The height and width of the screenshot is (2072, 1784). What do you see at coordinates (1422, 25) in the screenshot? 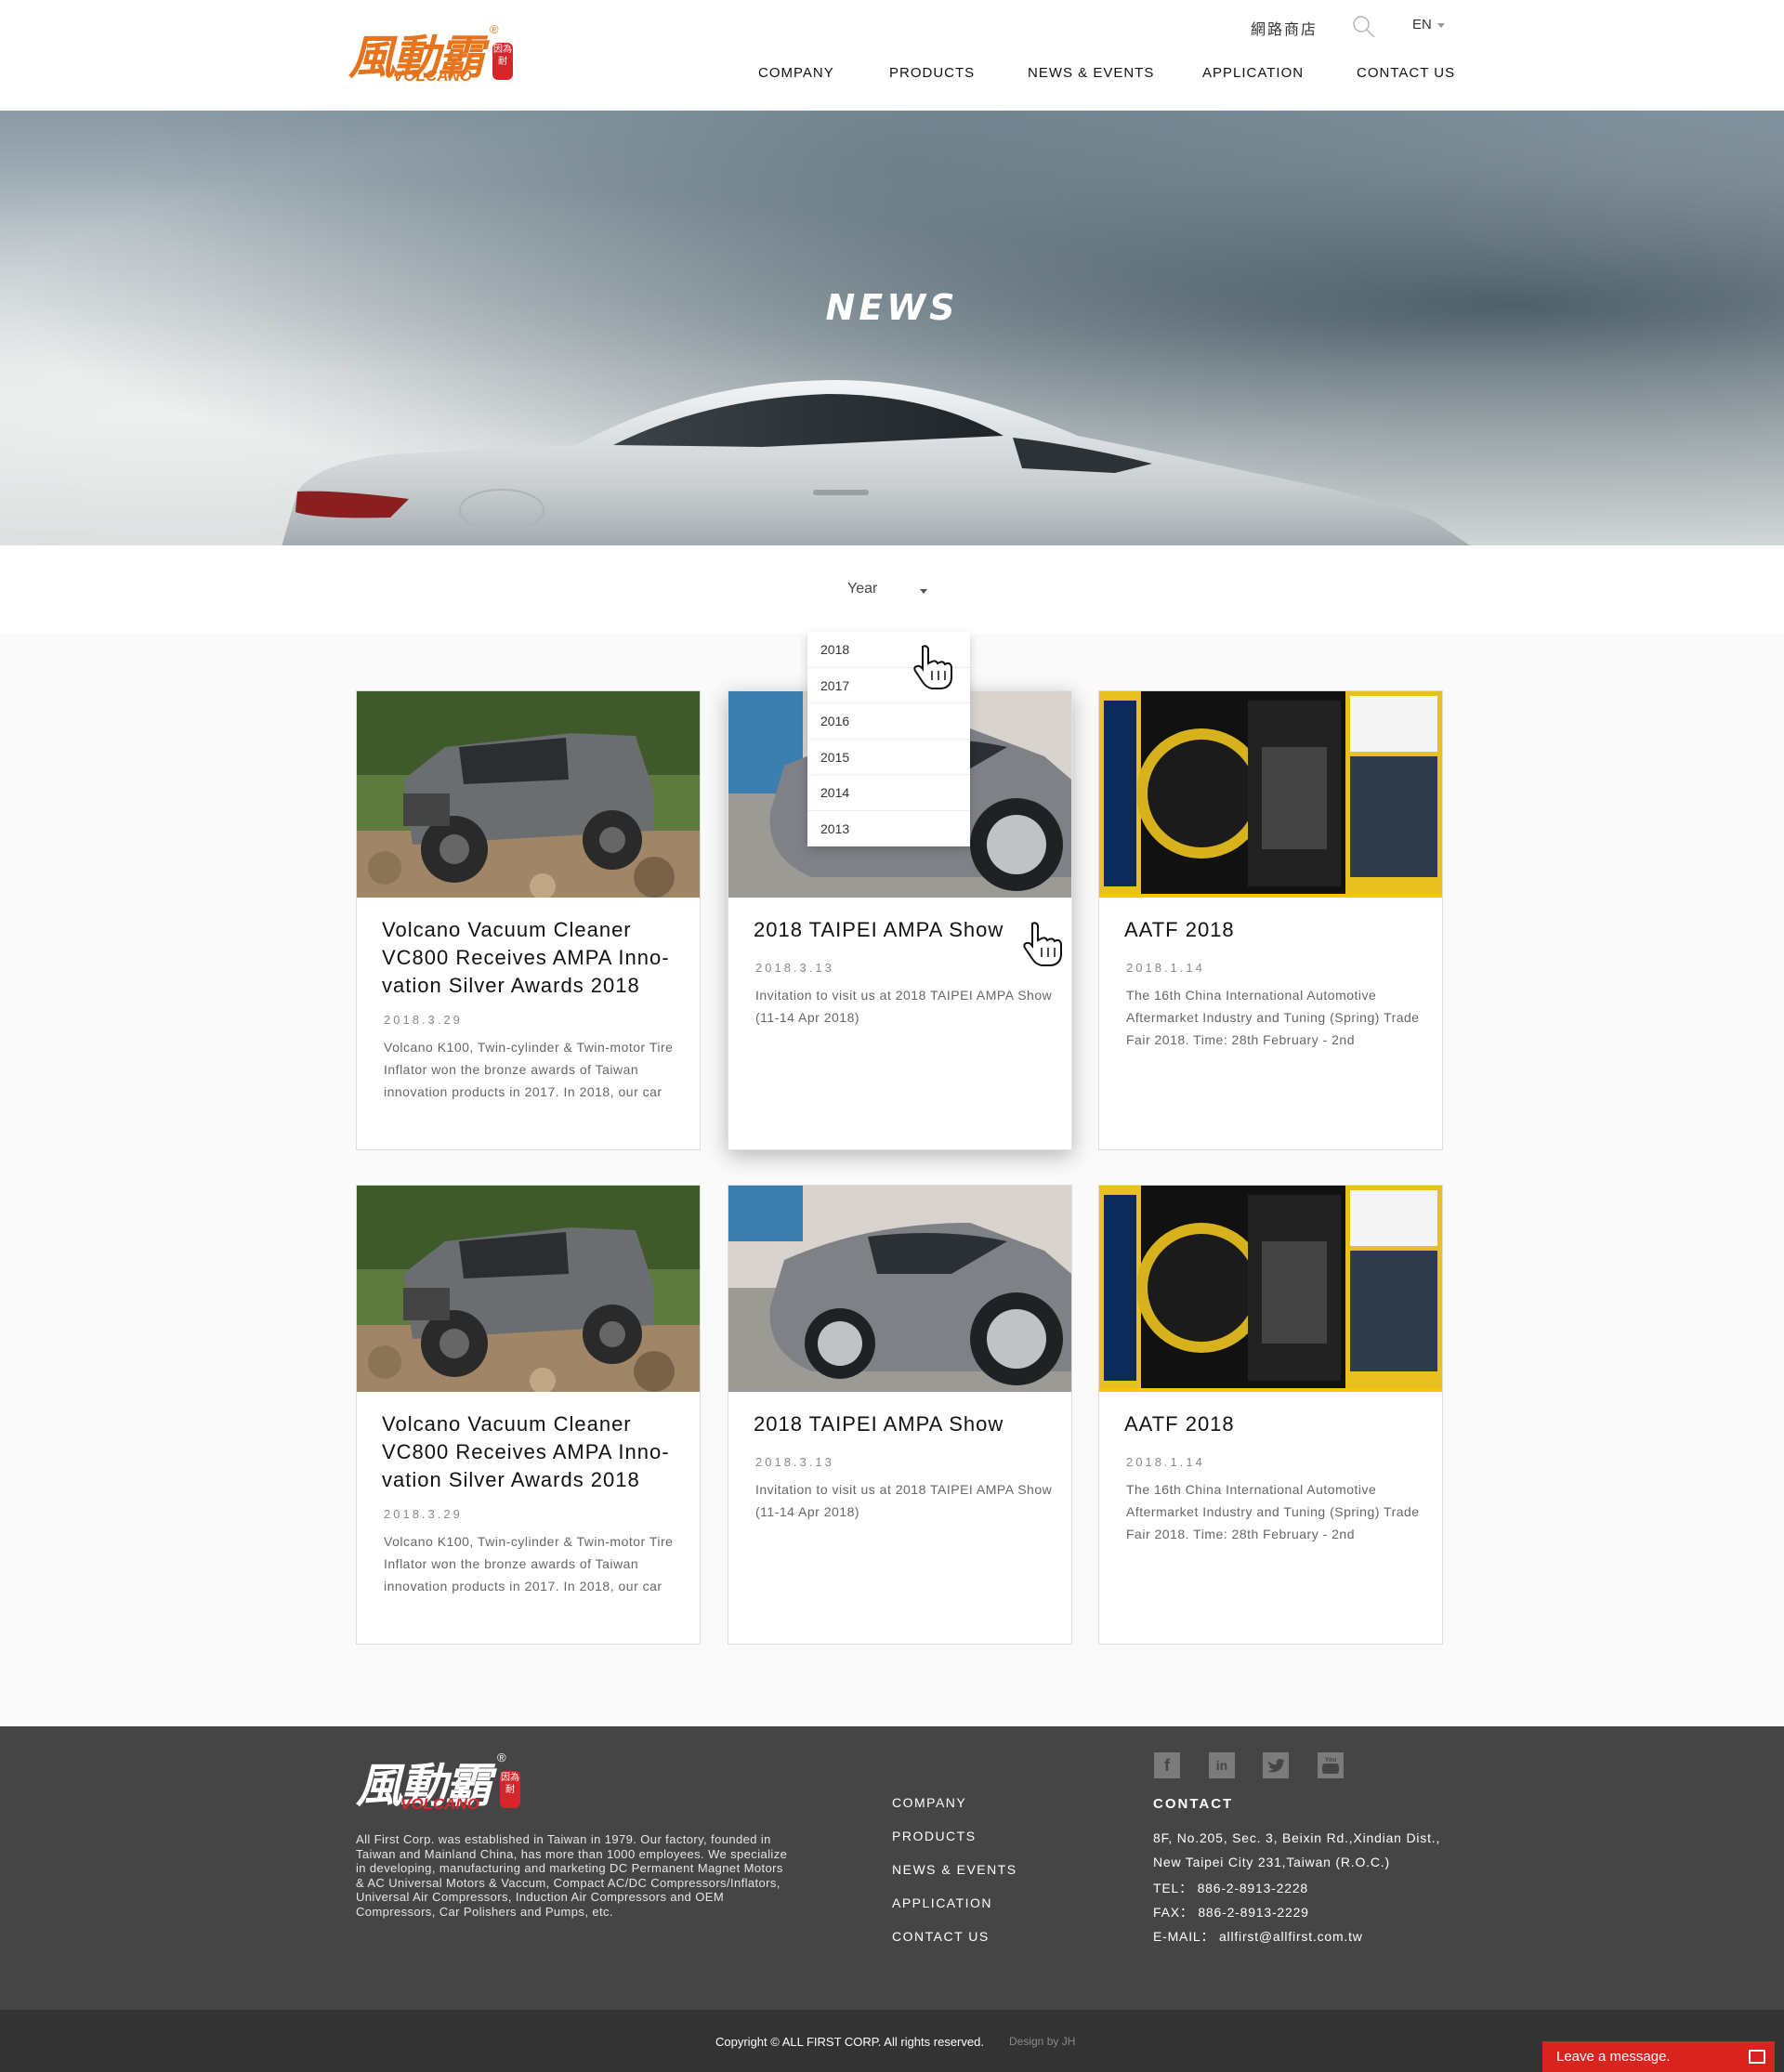
I see `language-label: EN` at bounding box center [1422, 25].